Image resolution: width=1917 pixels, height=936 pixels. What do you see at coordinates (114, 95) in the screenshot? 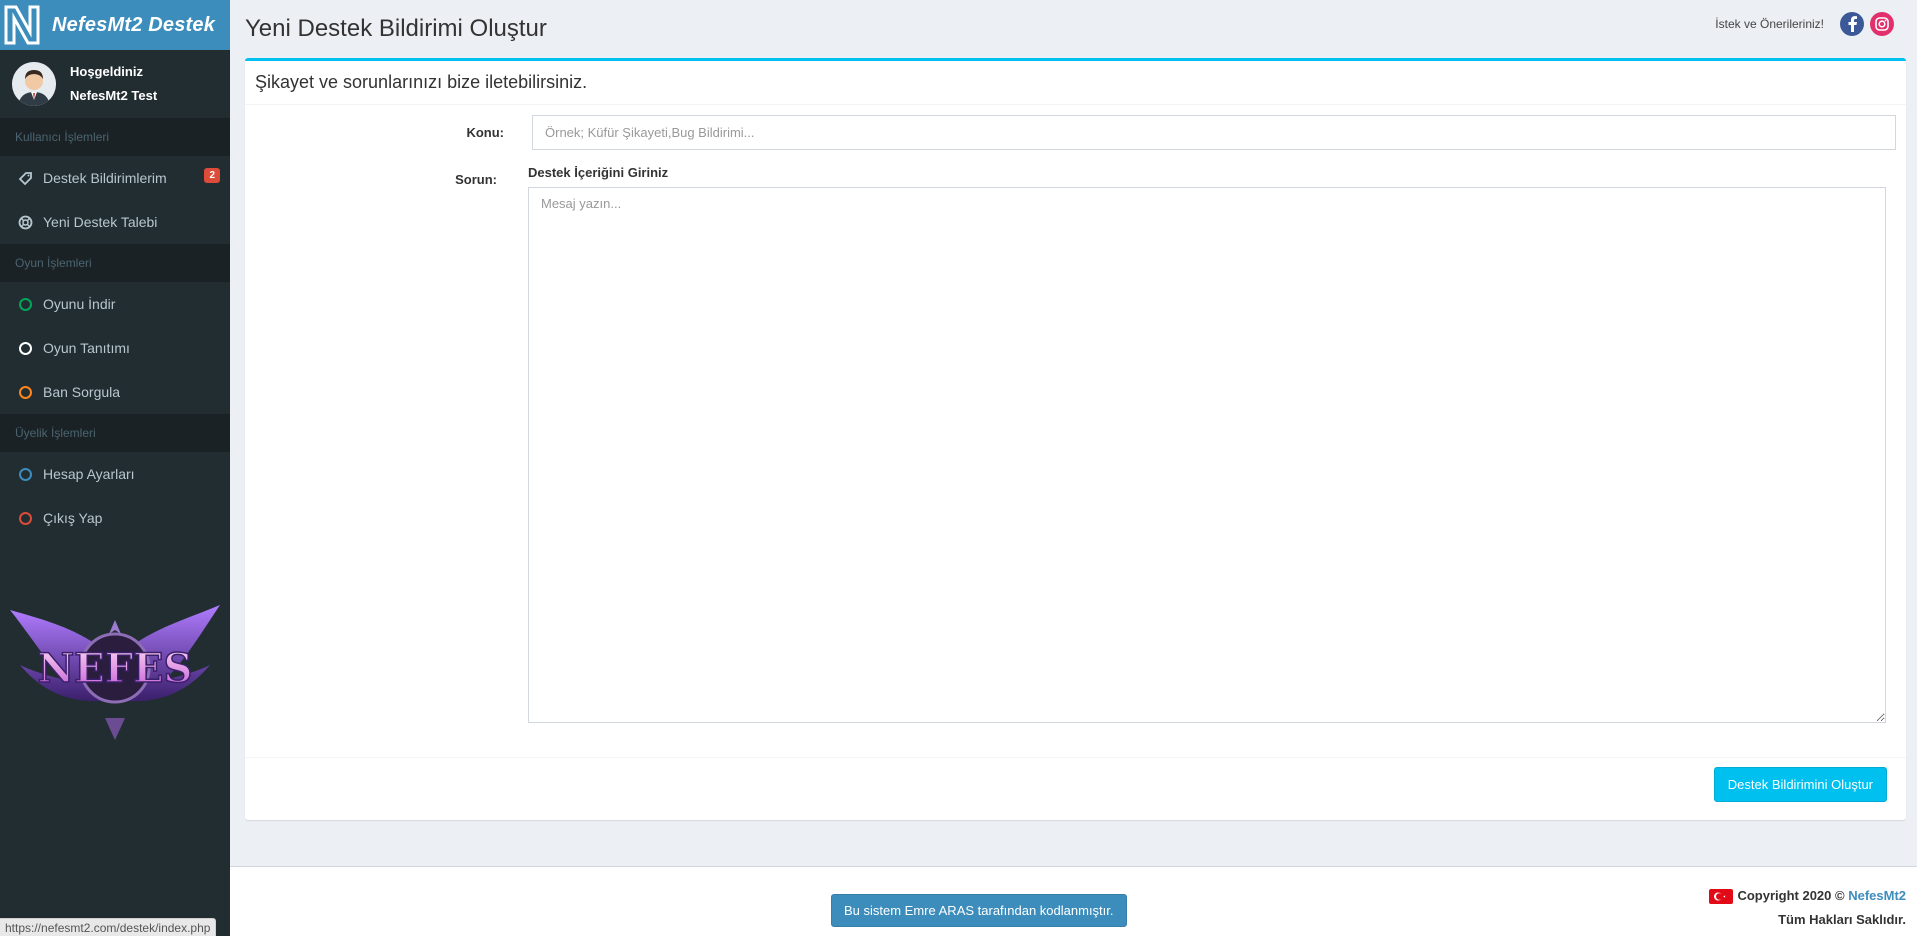
I see `user-name: NefesMt2 Test` at bounding box center [114, 95].